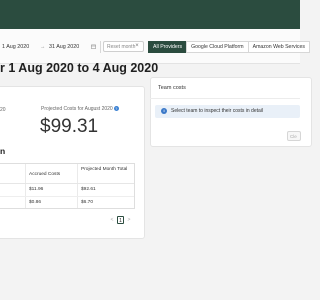  Describe the element at coordinates (164, 111) in the screenshot. I see `info-icon: i` at that location.